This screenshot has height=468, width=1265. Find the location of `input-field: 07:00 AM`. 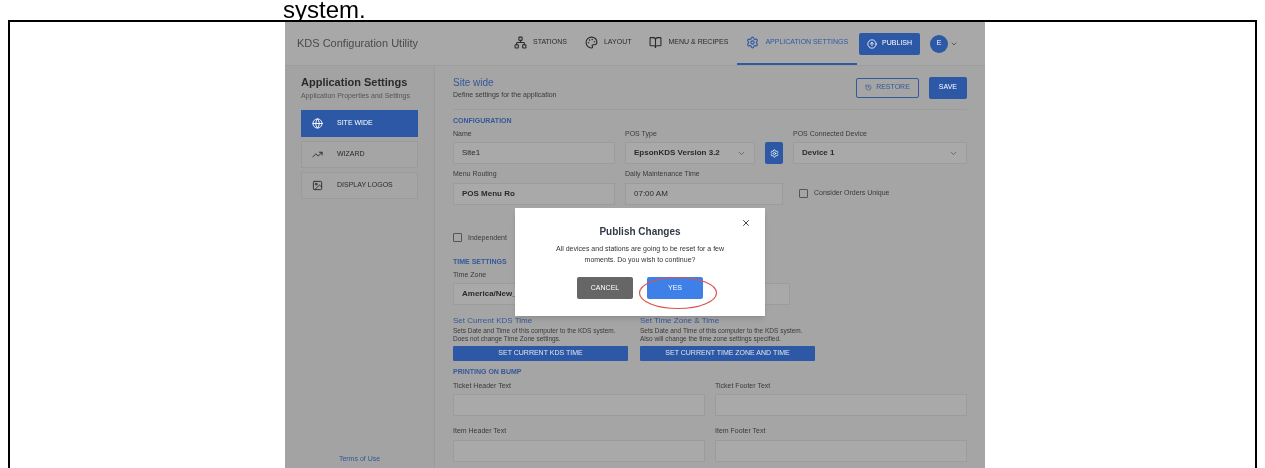

input-field: 07:00 AM is located at coordinates (704, 193).